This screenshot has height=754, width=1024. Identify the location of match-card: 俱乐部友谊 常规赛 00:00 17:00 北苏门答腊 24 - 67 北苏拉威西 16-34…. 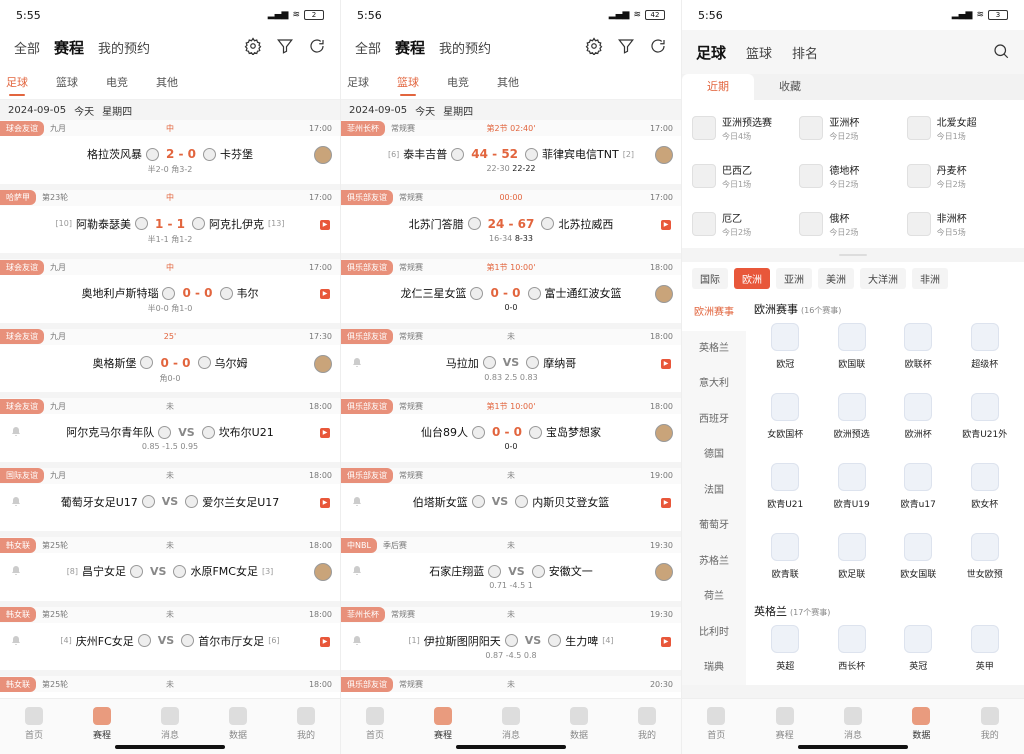
(511, 224).